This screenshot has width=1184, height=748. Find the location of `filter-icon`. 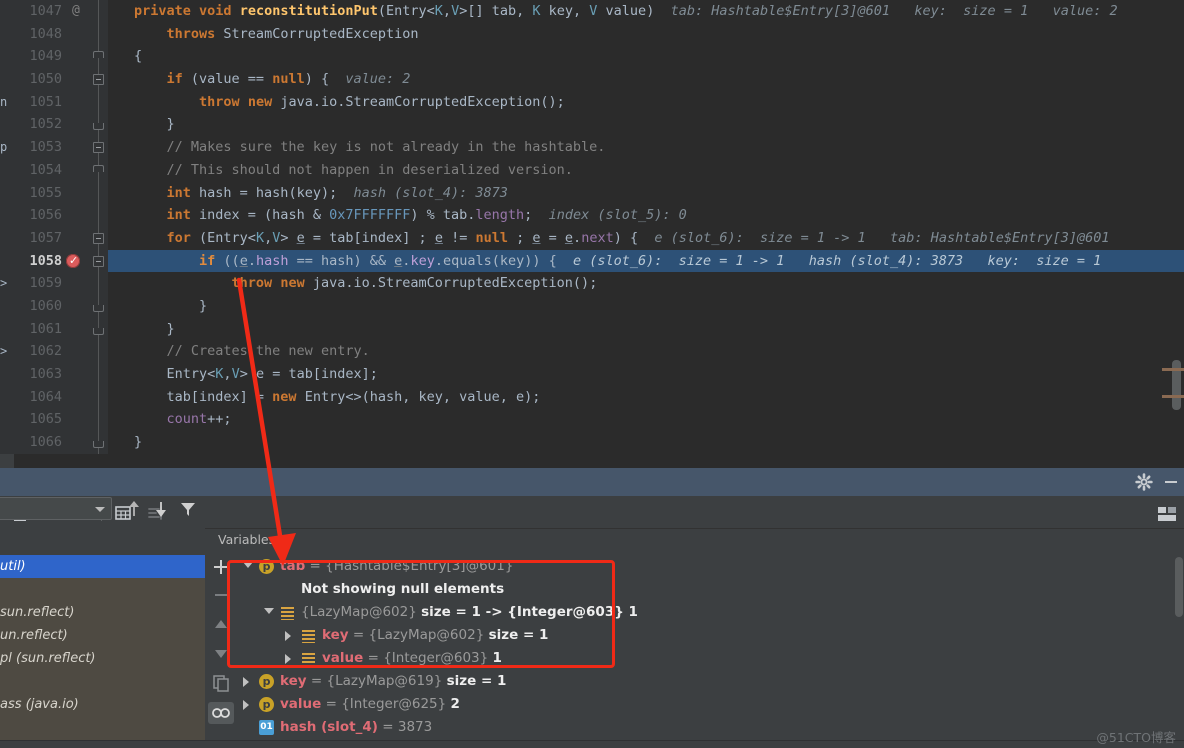

filter-icon is located at coordinates (188, 510).